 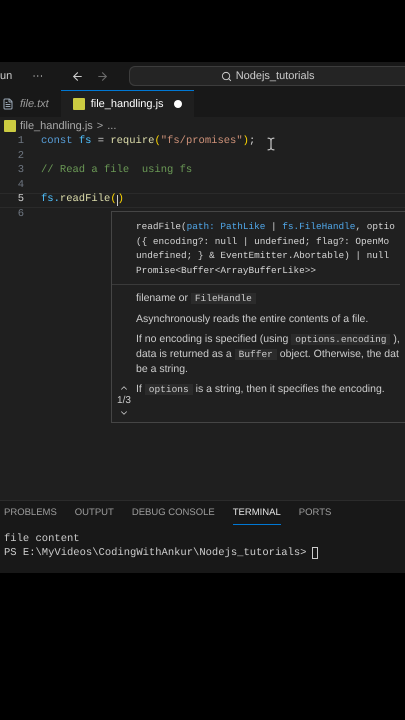 I want to click on code-line: // Read a file using fs, so click(x=116, y=170).